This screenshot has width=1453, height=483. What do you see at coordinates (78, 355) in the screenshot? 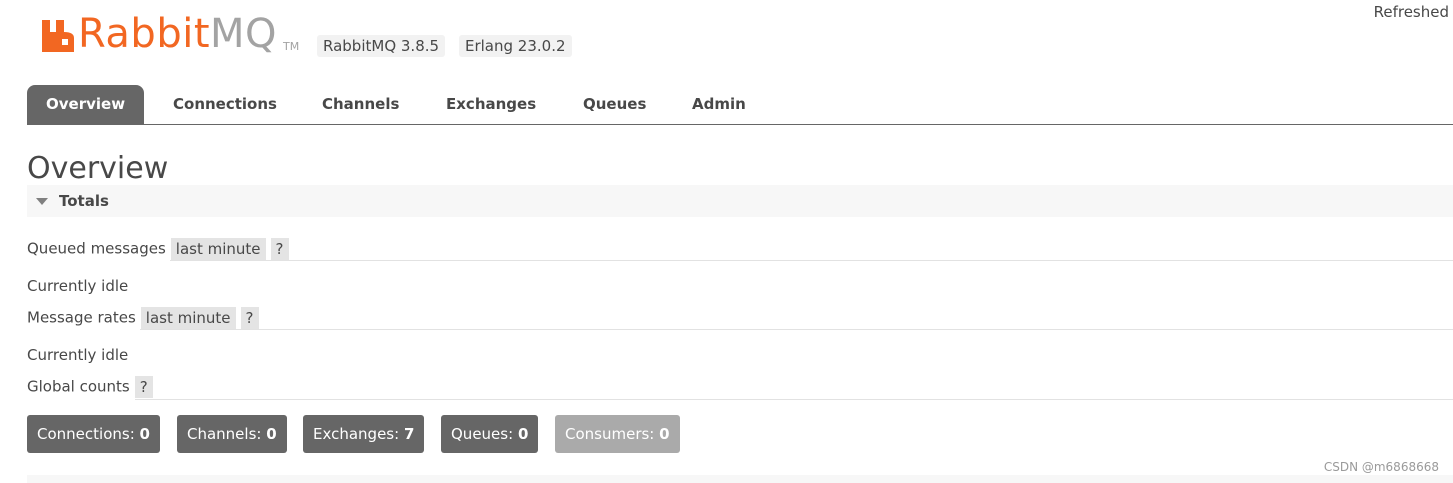
I see `message-rates-status: Currently idle` at bounding box center [78, 355].